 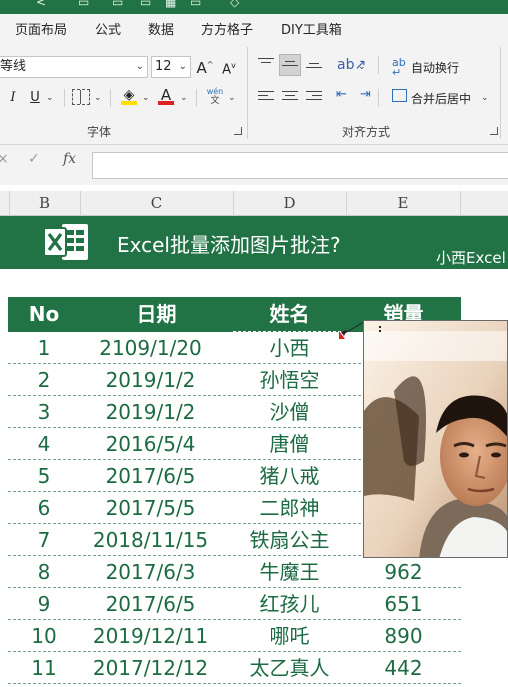 What do you see at coordinates (83, 4) in the screenshot?
I see `save-icon: ▭` at bounding box center [83, 4].